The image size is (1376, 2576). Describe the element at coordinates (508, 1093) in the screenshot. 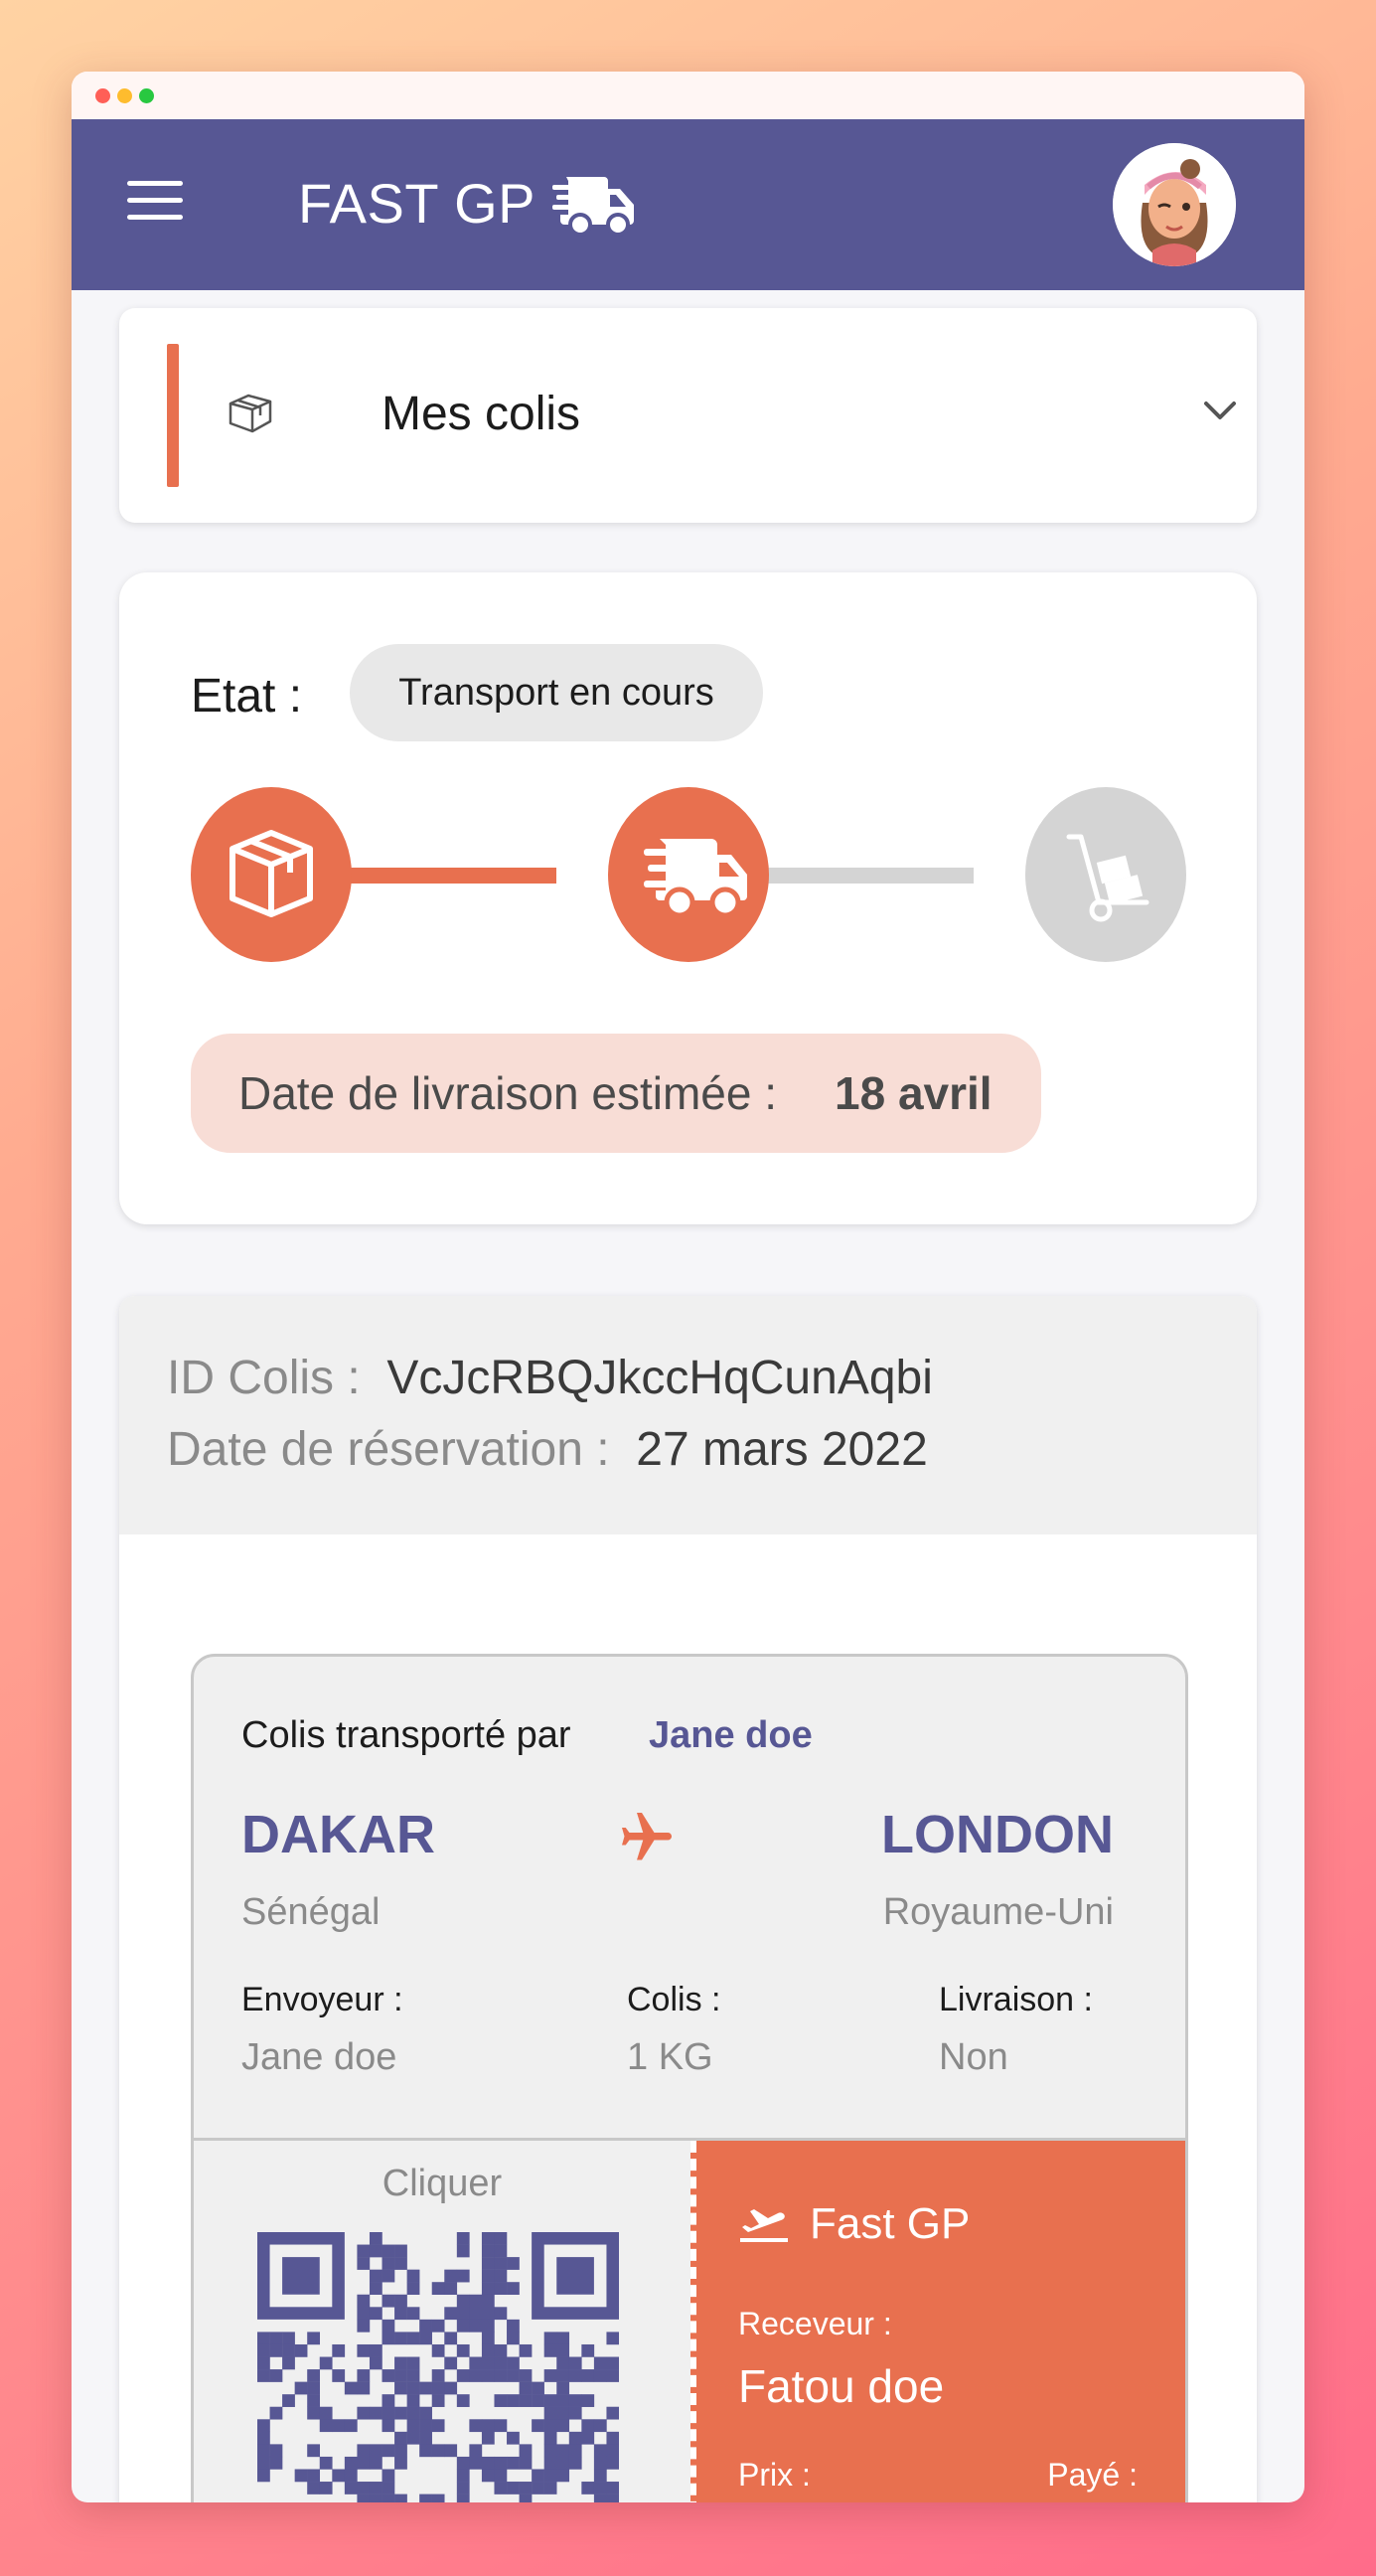

I see `estimated-delivery-label: Date de livraison estimée :` at that location.